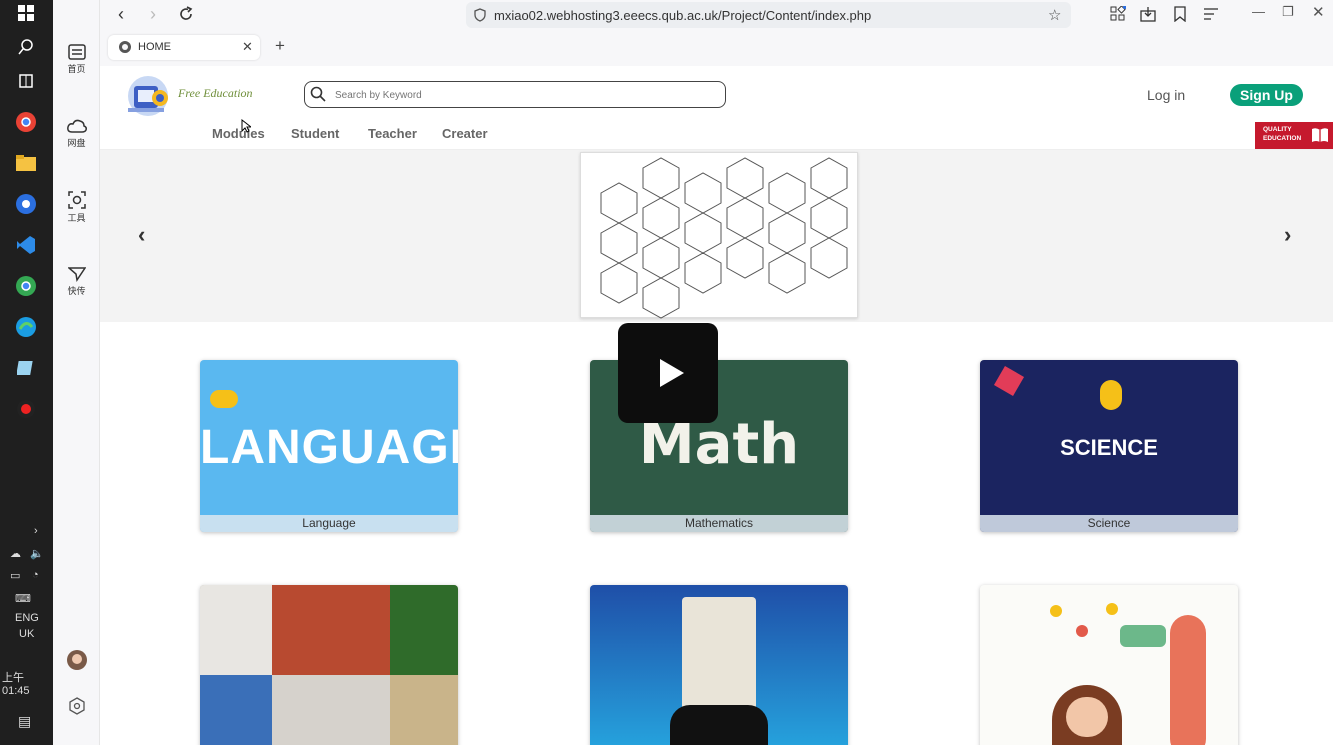 The width and height of the screenshot is (1333, 745). What do you see at coordinates (392, 133) in the screenshot?
I see `nav-teacher: Teacher` at bounding box center [392, 133].